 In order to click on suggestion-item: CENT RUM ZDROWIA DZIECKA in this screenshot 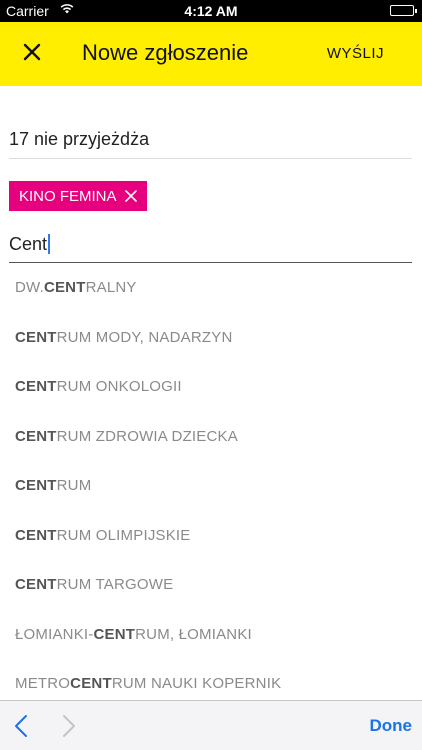, I will do `click(211, 437)`.